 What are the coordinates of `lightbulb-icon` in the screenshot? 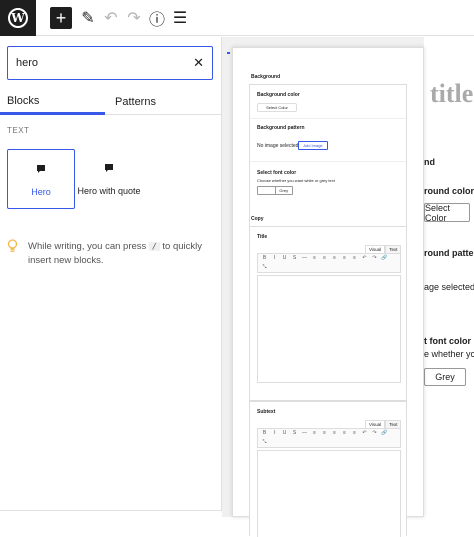 It's located at (12, 253).